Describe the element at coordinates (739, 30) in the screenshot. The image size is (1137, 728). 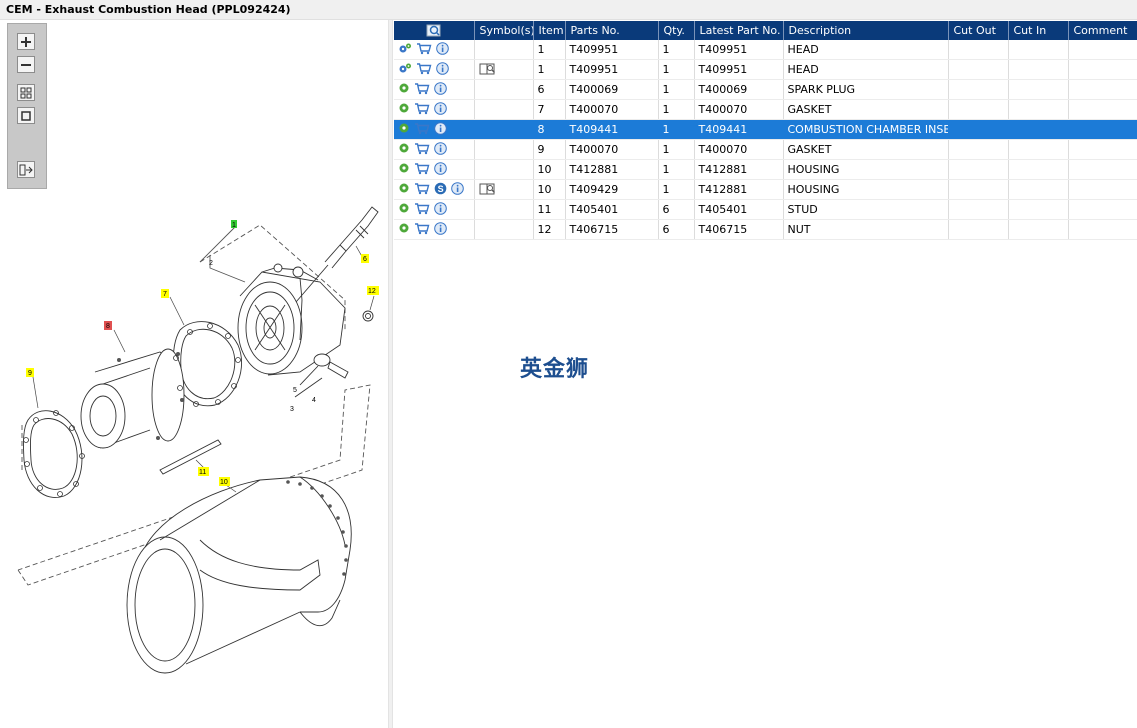
I see `column-header-latest-part-no: Latest Part No.` at that location.